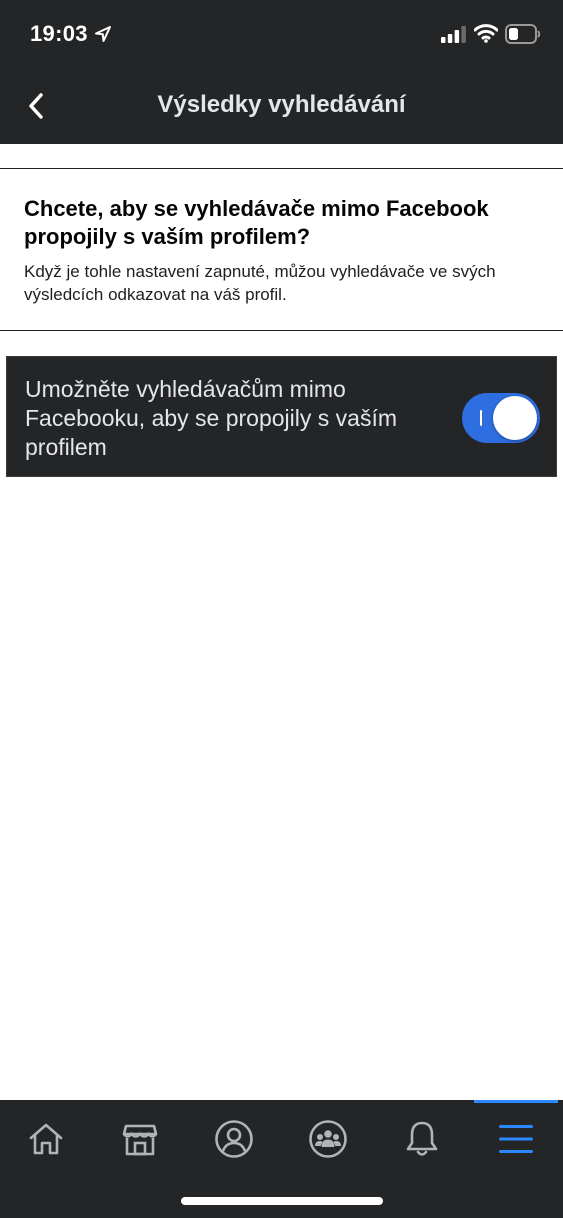 The width and height of the screenshot is (563, 1218). What do you see at coordinates (103, 34) in the screenshot?
I see `location-arrow-icon` at bounding box center [103, 34].